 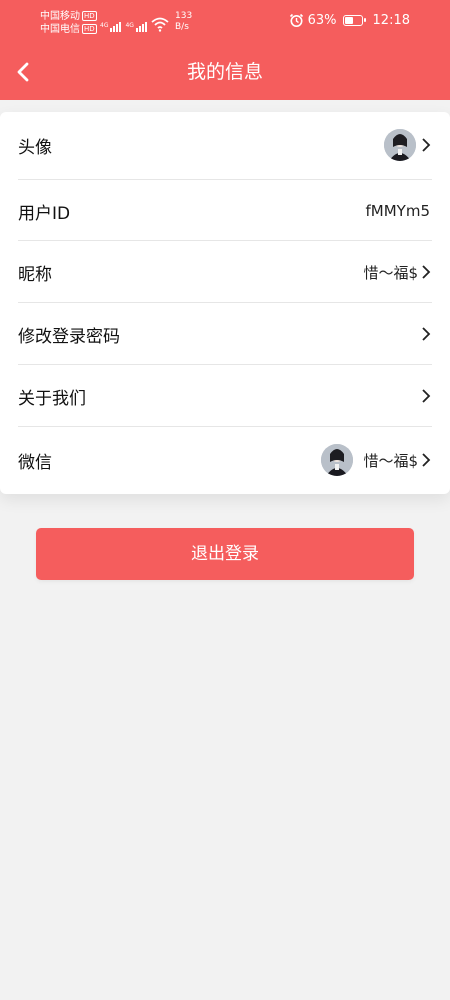 What do you see at coordinates (296, 20) in the screenshot?
I see `alarm-icon` at bounding box center [296, 20].